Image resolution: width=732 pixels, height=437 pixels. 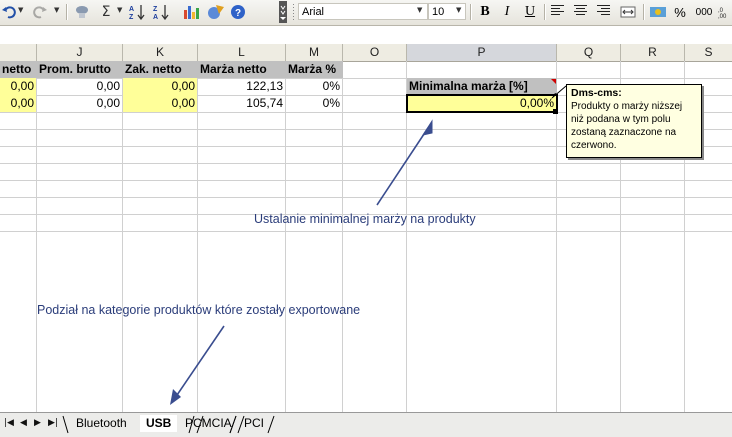 What do you see at coordinates (365, 219) in the screenshot?
I see `annotation-min-margin: Ustalanie minimalnej marży na produkty` at bounding box center [365, 219].